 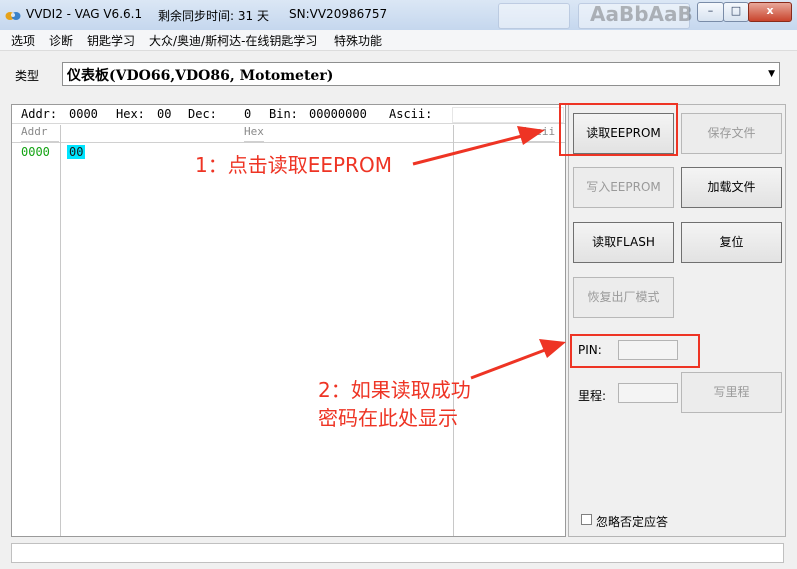 What do you see at coordinates (731, 133) in the screenshot?
I see `save-file-button: 保存文件` at bounding box center [731, 133].